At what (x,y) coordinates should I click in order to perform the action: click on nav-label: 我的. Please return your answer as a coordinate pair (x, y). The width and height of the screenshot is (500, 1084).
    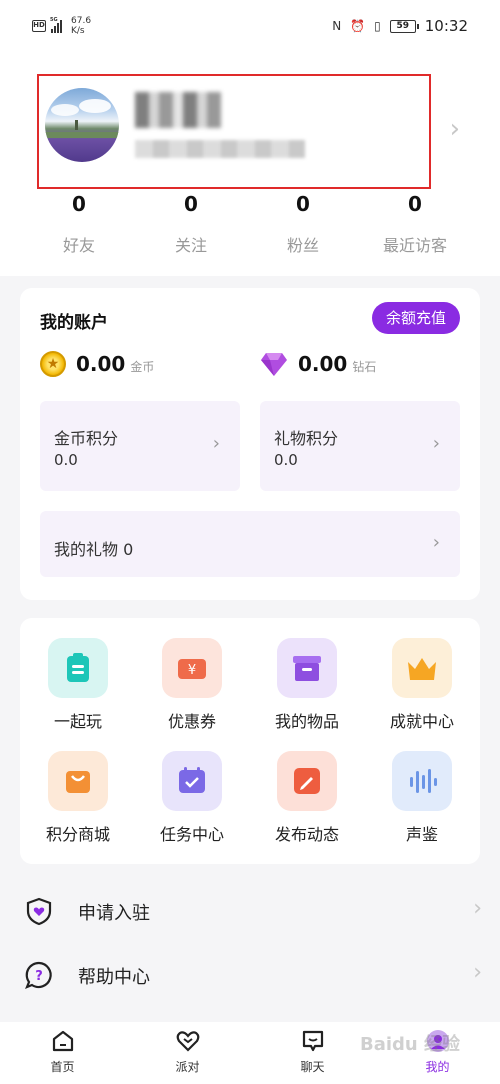
    Looking at the image, I should click on (437, 1067).